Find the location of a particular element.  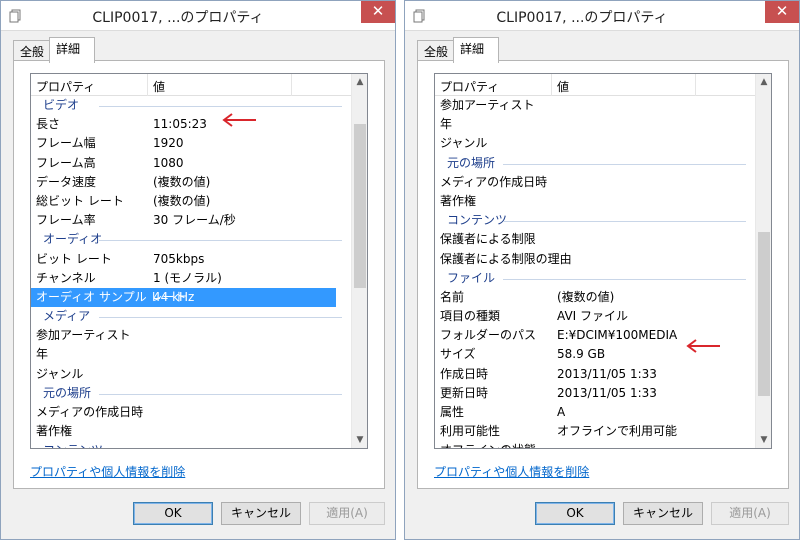

property-row: 項目の種類 AVI ファイル is located at coordinates (595, 316).